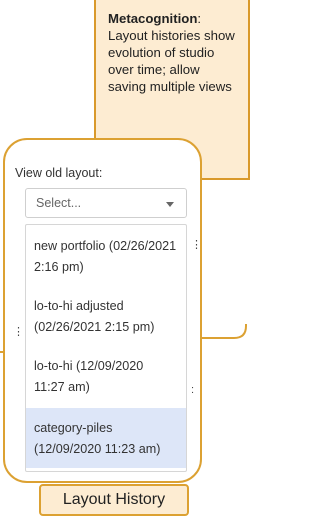  I want to click on menu-item-new-portfolio: new portfolio (02/26/2021 2:16 pm), so click(106, 257).